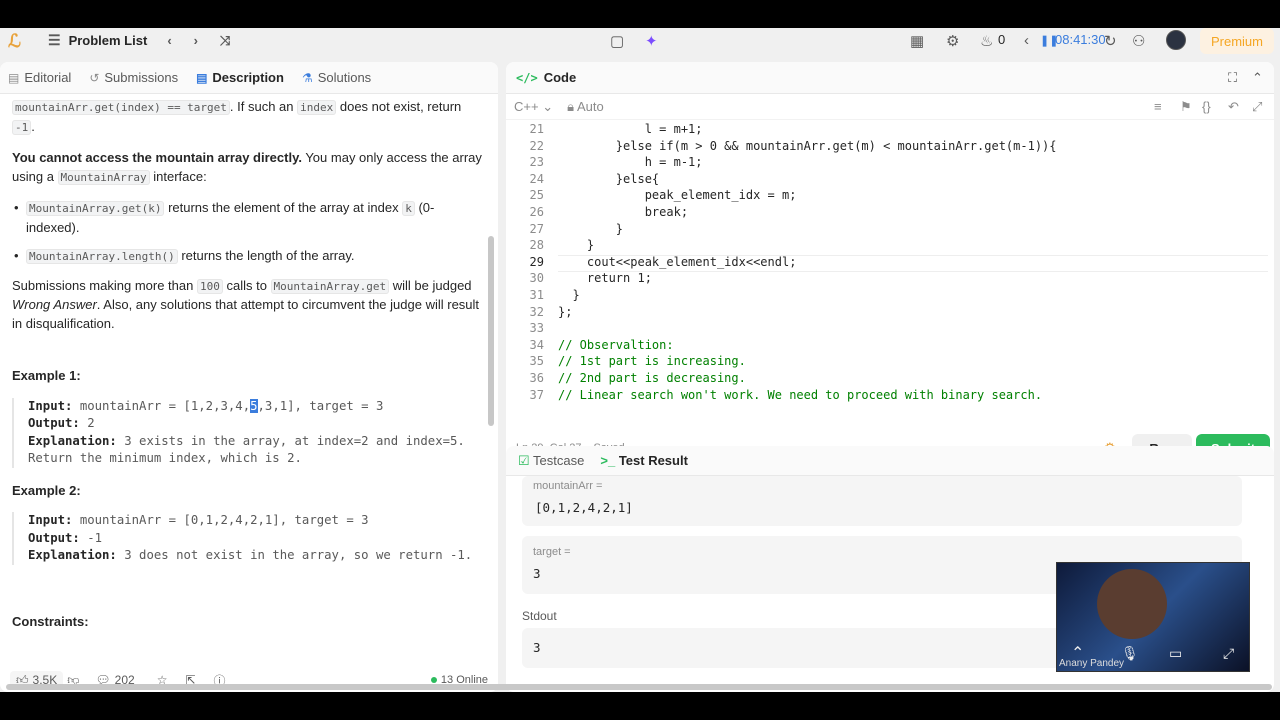 This screenshot has height=720, width=1280. What do you see at coordinates (225, 41) in the screenshot?
I see `shuffle-icon: ⤨` at bounding box center [225, 41].